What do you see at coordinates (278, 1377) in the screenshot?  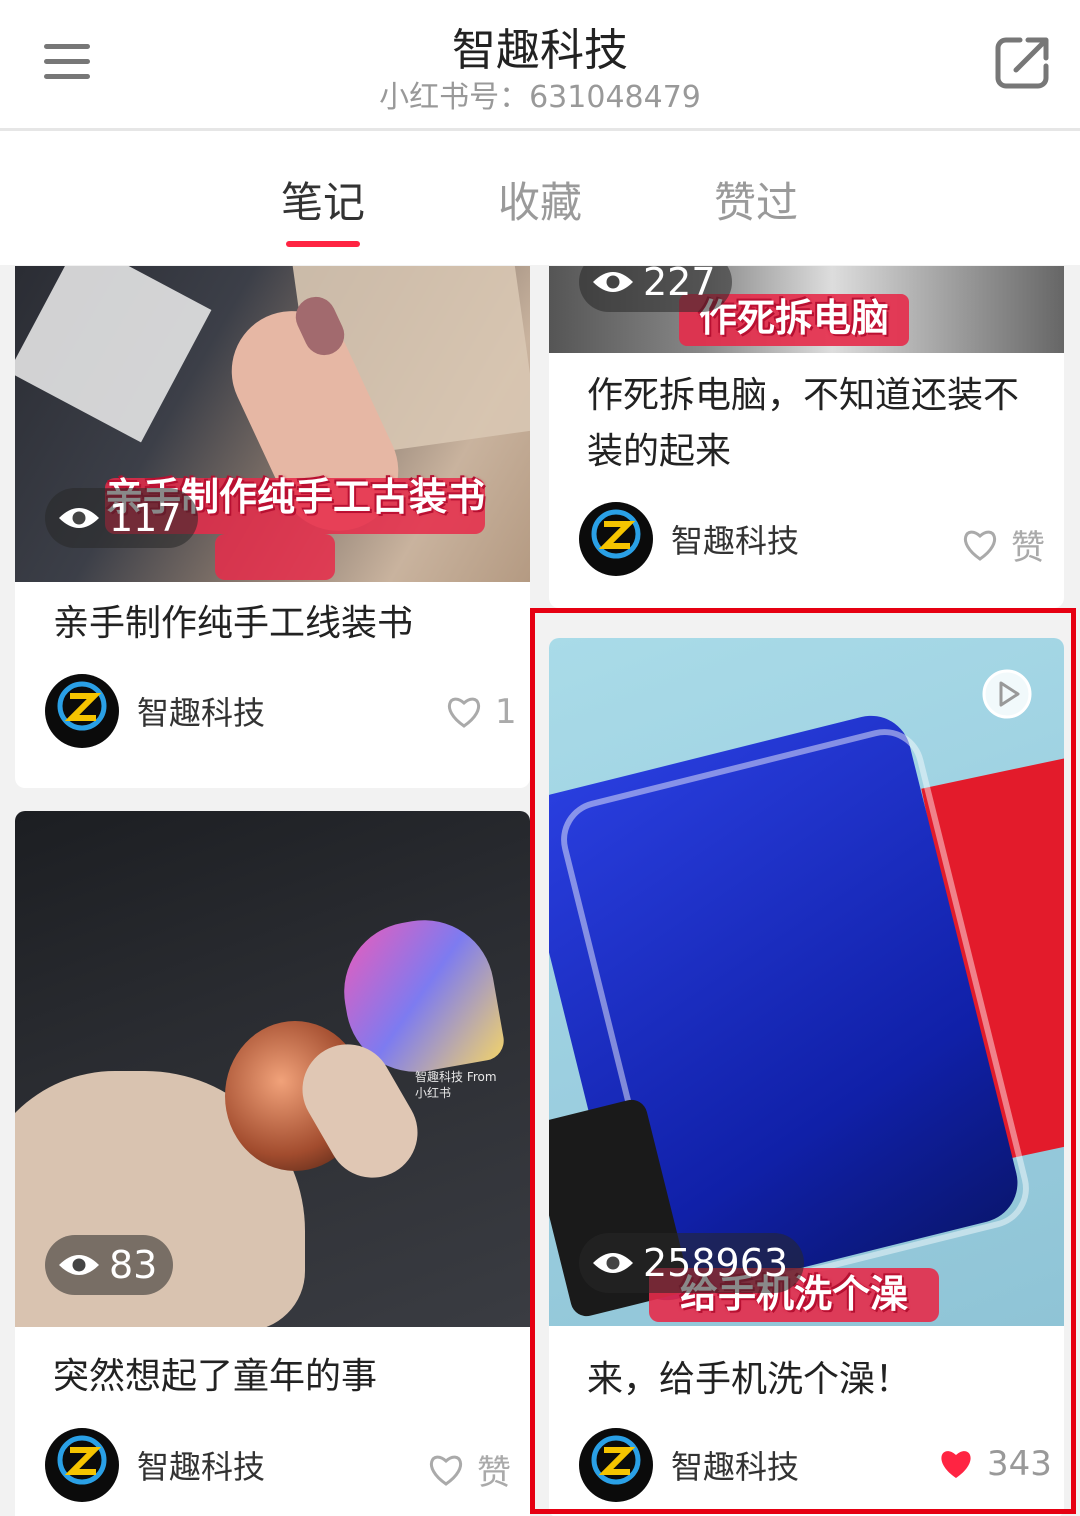 I see `note-title: 突然想起了童年的事` at bounding box center [278, 1377].